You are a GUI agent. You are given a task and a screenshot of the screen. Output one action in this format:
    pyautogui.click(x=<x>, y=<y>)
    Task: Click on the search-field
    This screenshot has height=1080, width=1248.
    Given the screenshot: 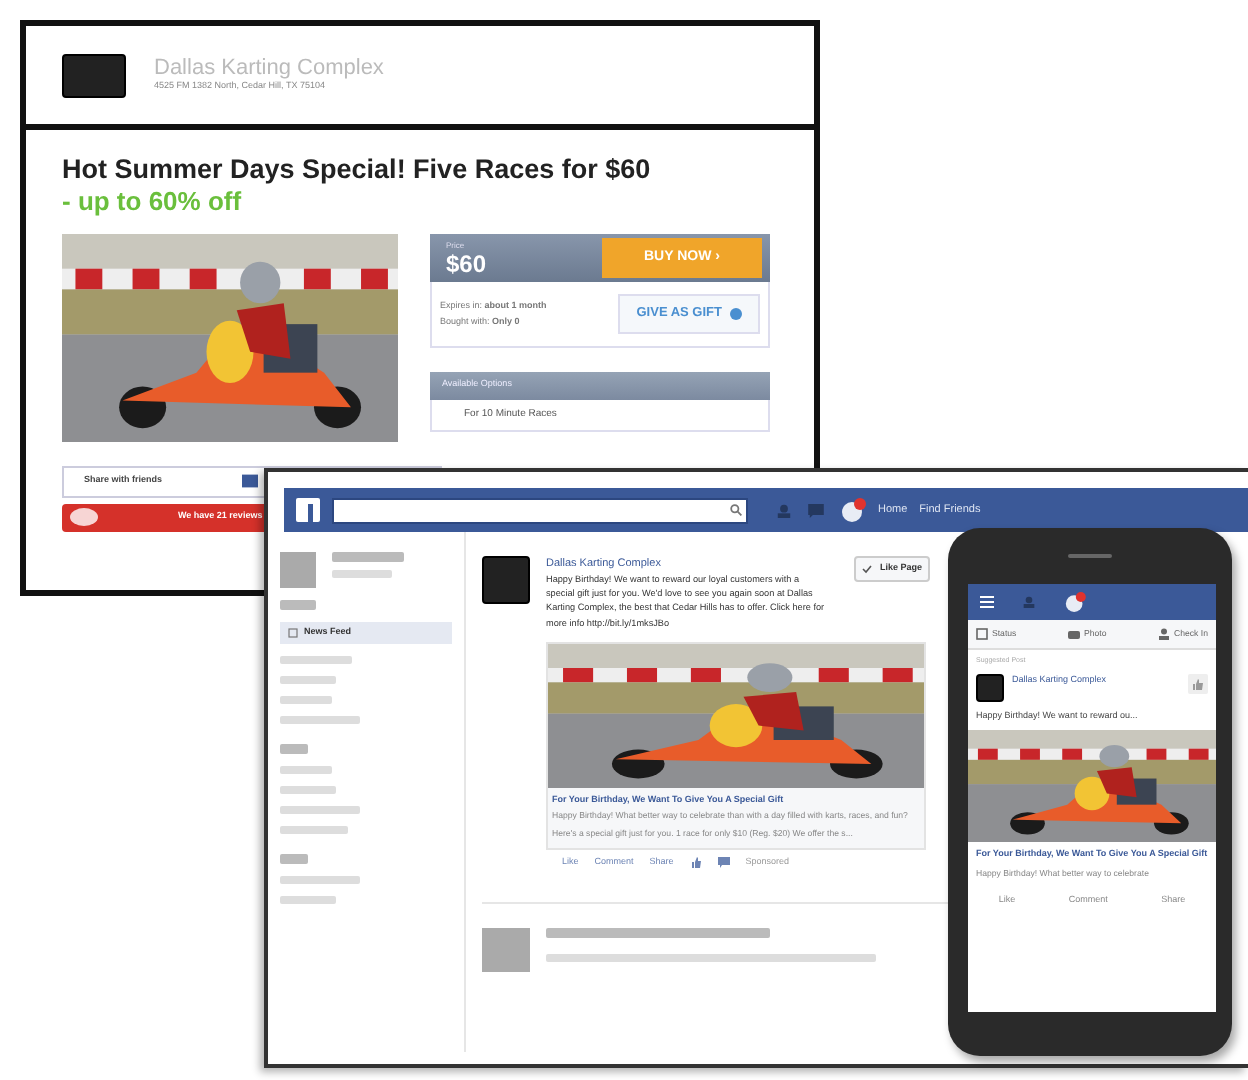 What is the action you would take?
    pyautogui.click(x=540, y=510)
    